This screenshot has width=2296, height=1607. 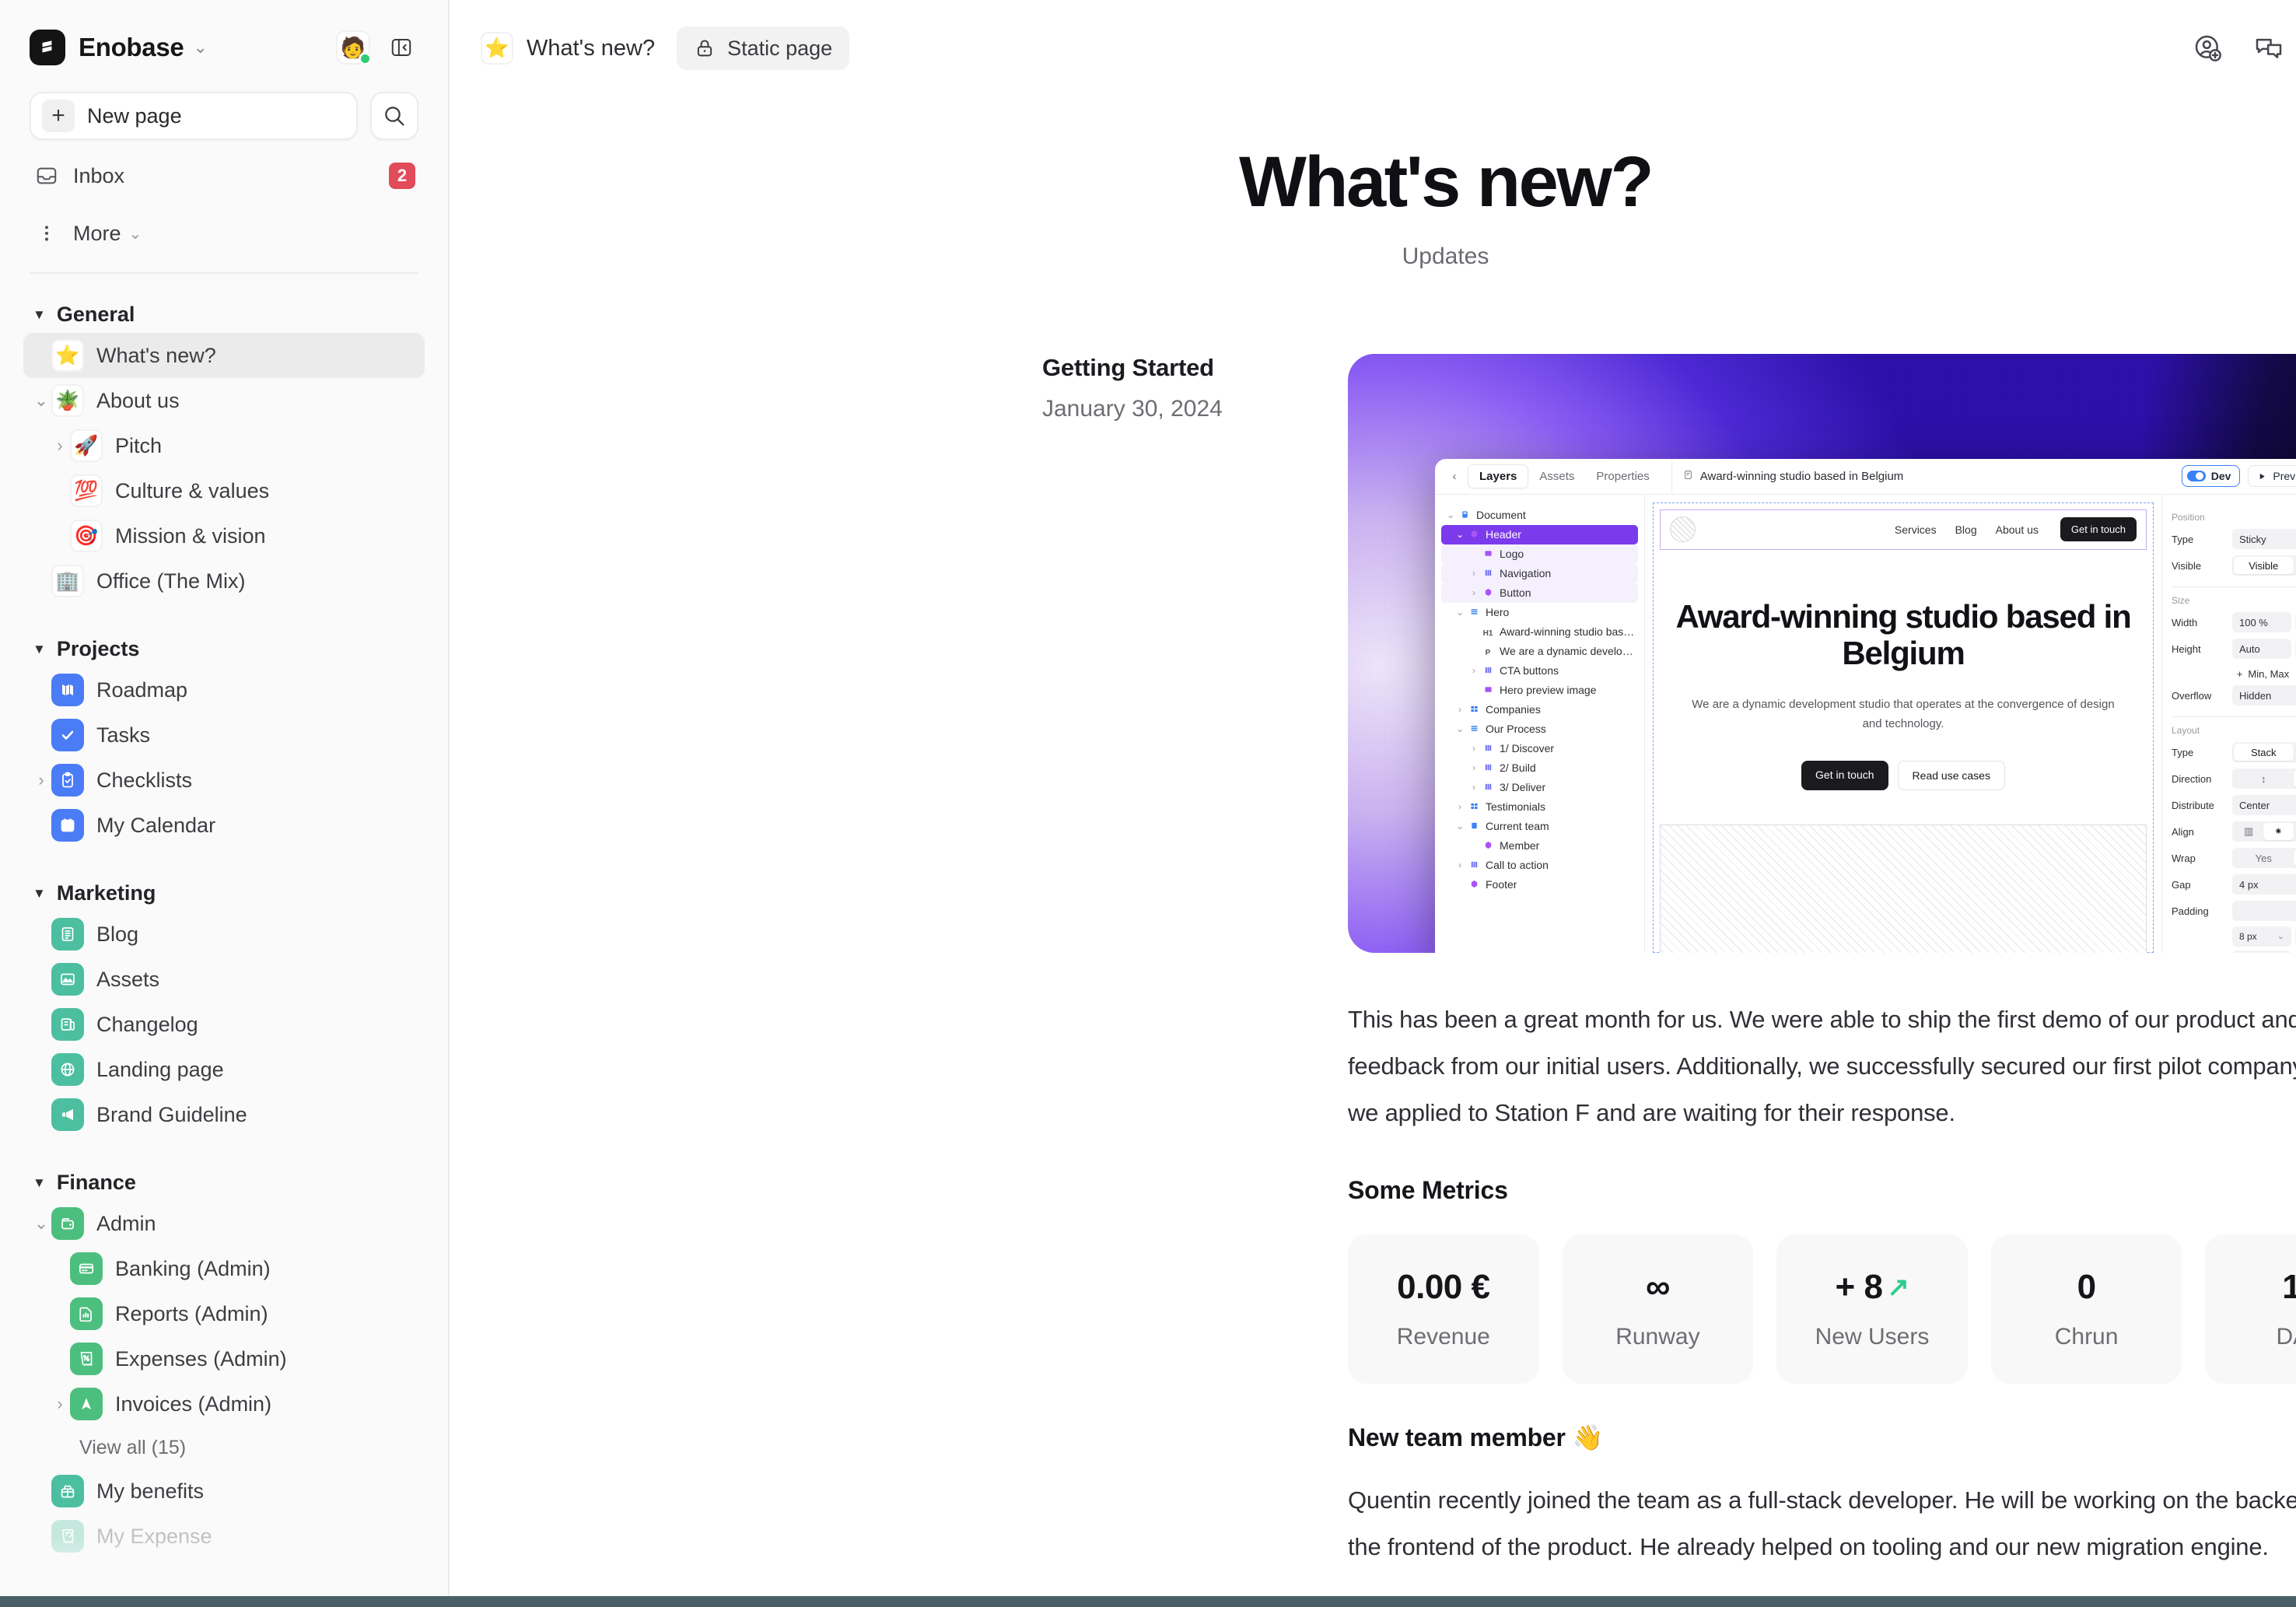 I want to click on tab-properties: Properties, so click(x=1623, y=476).